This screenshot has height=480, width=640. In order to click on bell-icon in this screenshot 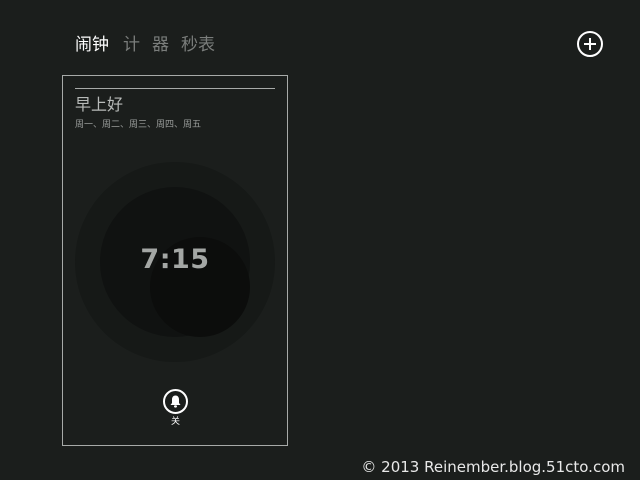, I will do `click(175, 401)`.